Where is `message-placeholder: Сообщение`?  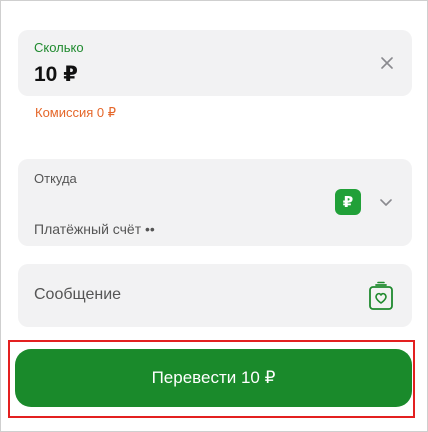 message-placeholder: Сообщение is located at coordinates (78, 294).